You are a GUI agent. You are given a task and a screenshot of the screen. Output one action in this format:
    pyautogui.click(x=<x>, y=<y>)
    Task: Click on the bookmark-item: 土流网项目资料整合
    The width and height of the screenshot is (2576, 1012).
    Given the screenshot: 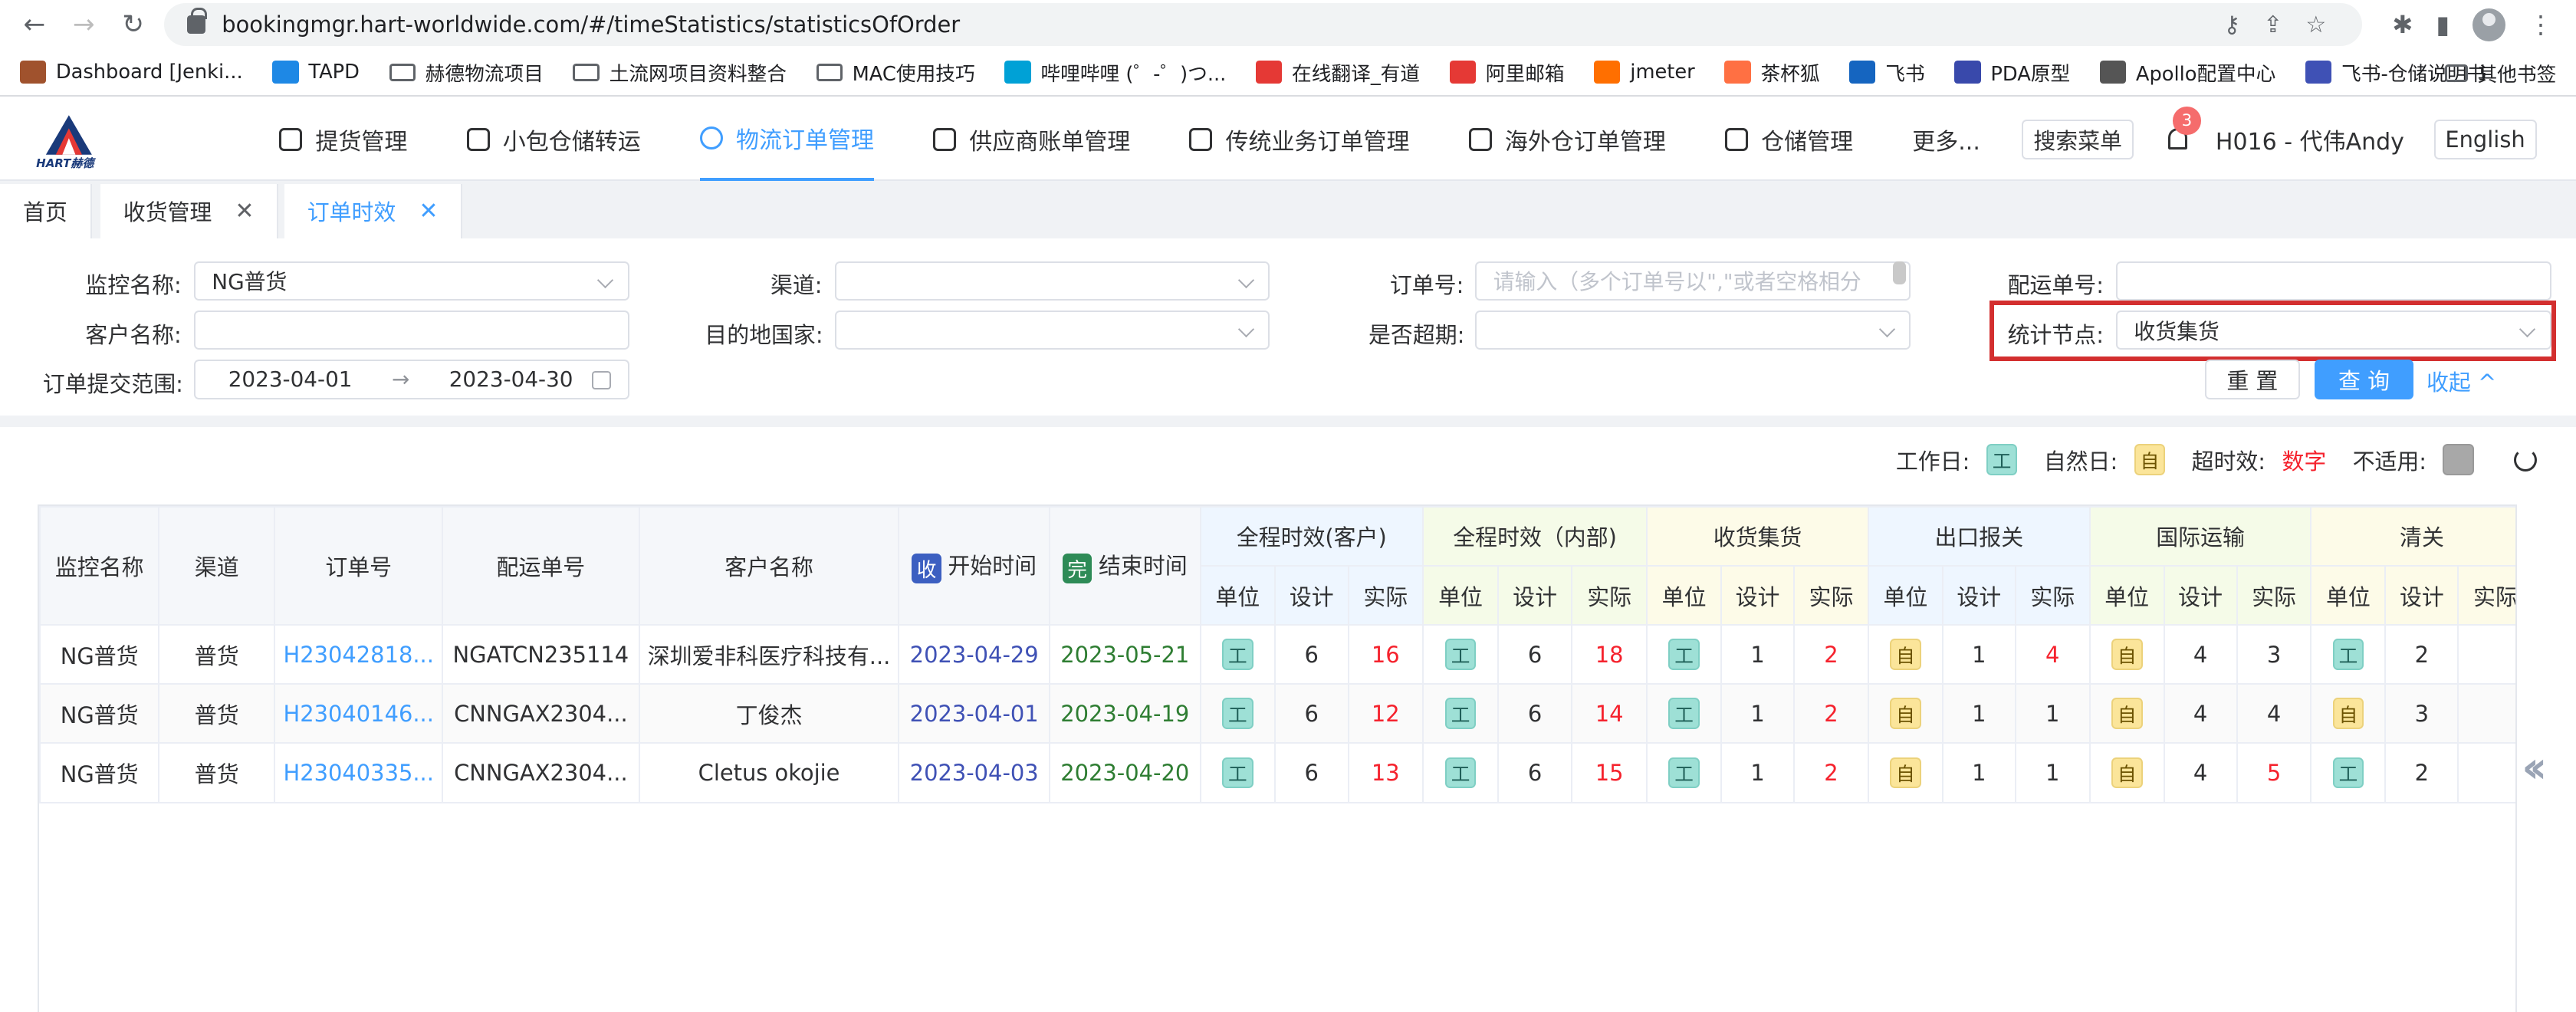 What is the action you would take?
    pyautogui.click(x=680, y=72)
    